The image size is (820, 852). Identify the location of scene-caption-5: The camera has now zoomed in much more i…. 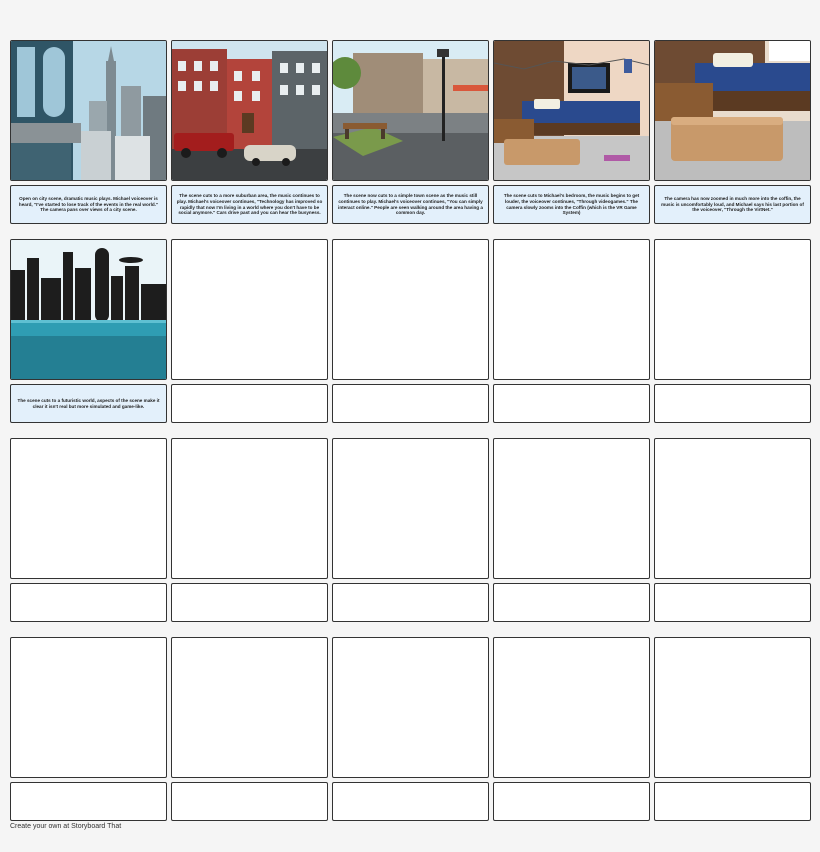
(732, 204).